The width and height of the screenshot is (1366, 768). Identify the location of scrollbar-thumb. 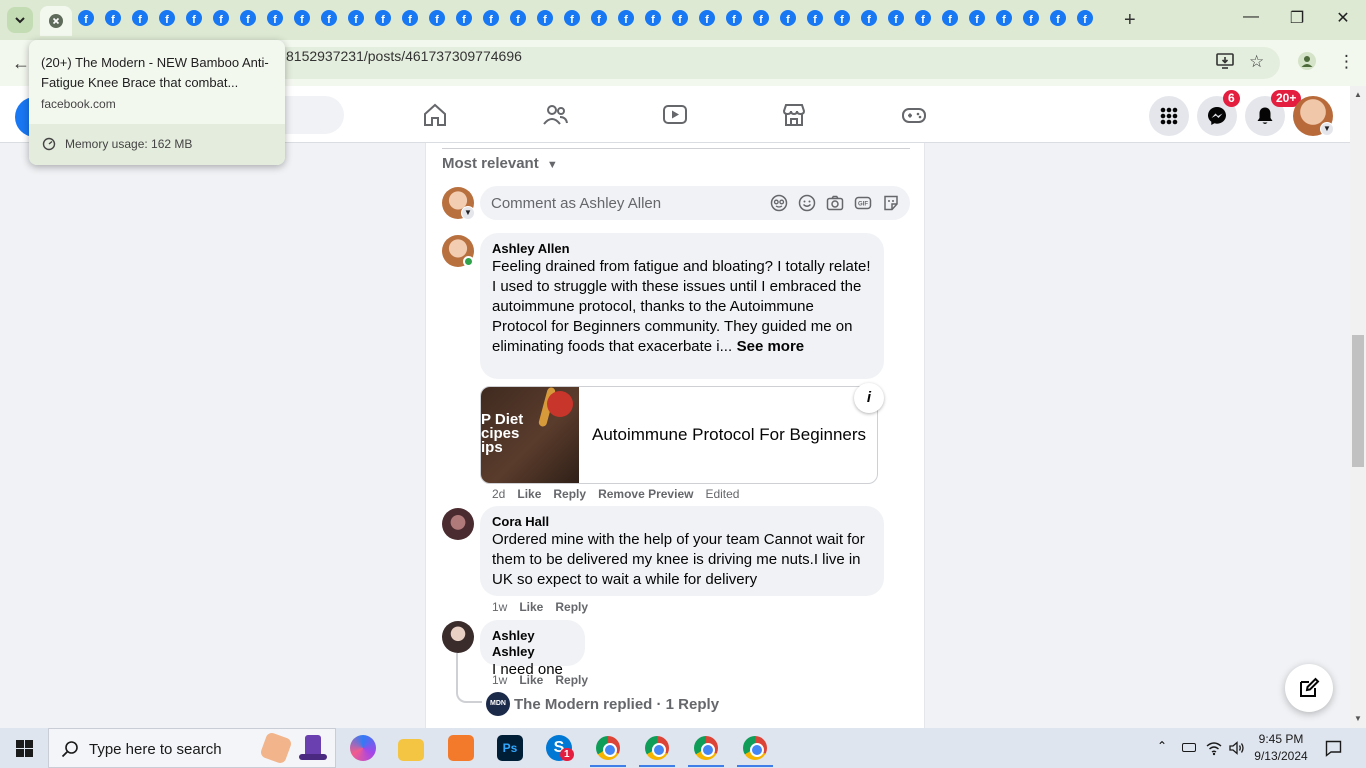
(1358, 401).